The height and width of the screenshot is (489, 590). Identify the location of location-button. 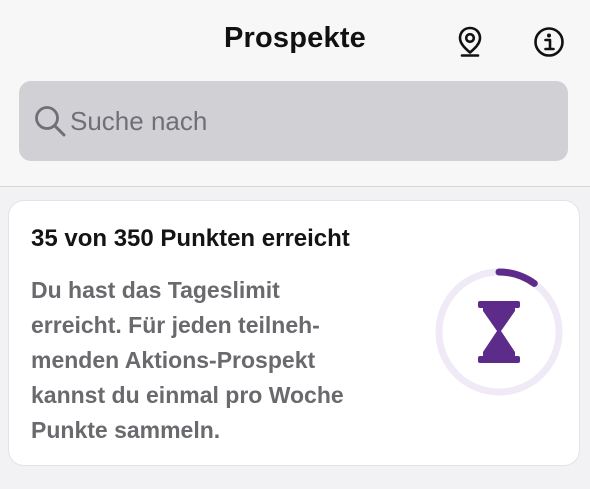
(470, 42).